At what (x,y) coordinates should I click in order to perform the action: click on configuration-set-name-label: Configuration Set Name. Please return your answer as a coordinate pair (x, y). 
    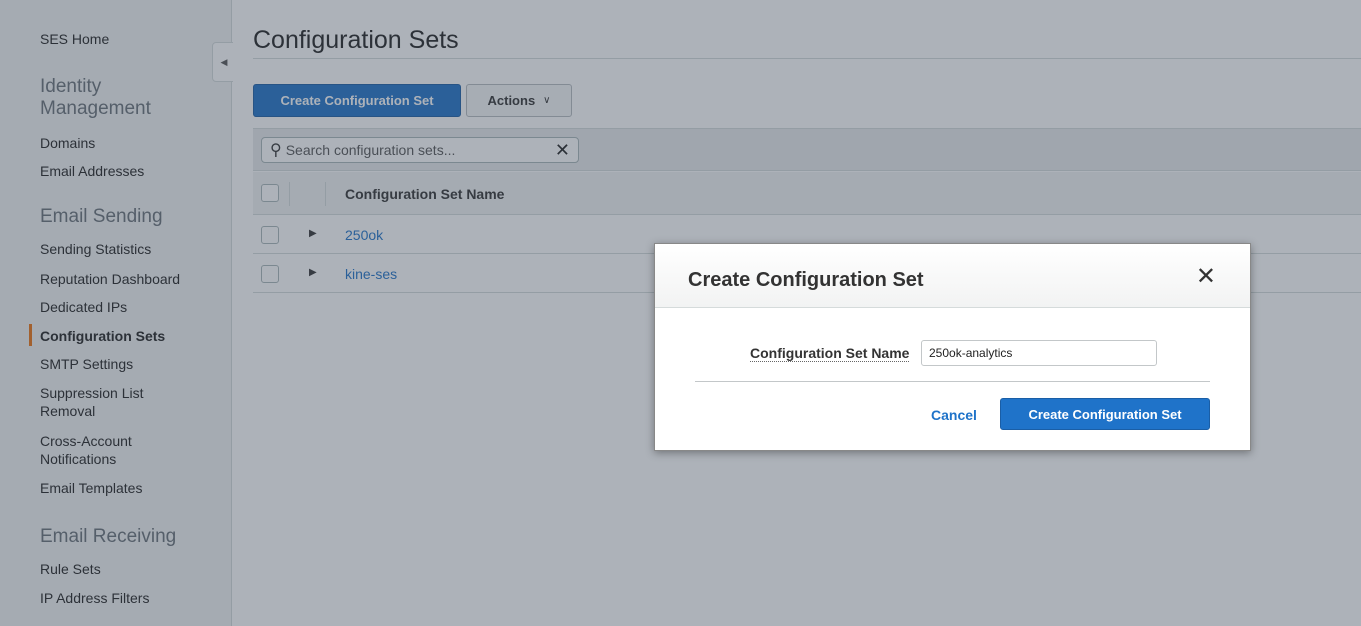
    Looking at the image, I should click on (830, 353).